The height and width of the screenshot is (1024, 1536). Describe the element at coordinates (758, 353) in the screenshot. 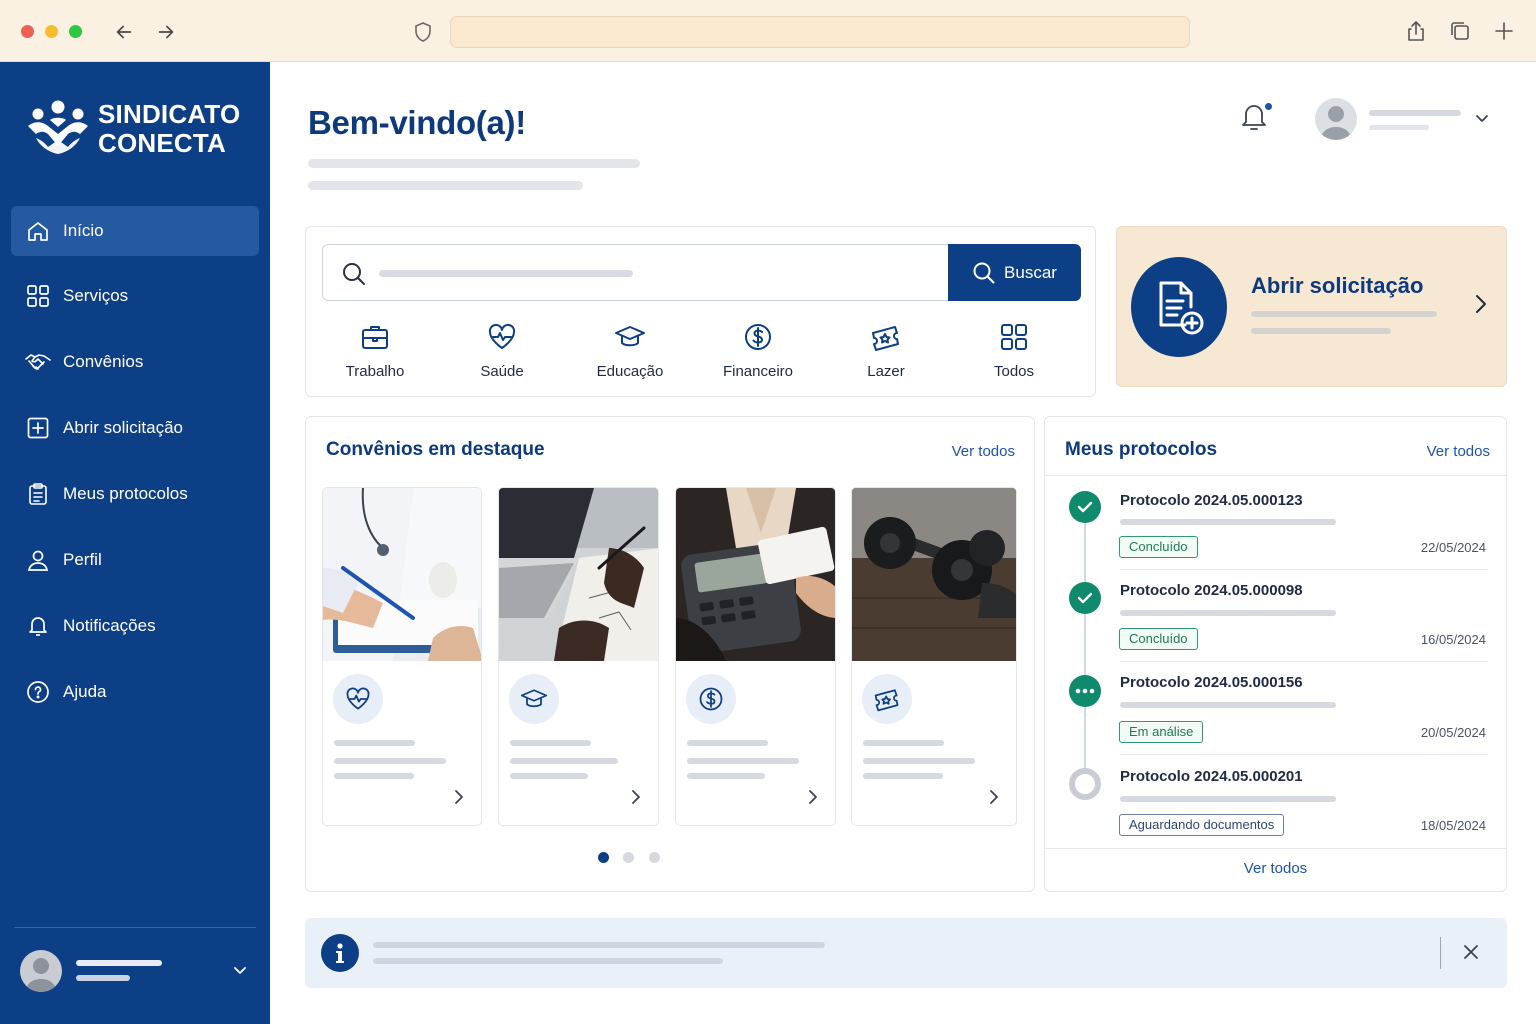

I see `category-financeiro: Financeiro` at that location.